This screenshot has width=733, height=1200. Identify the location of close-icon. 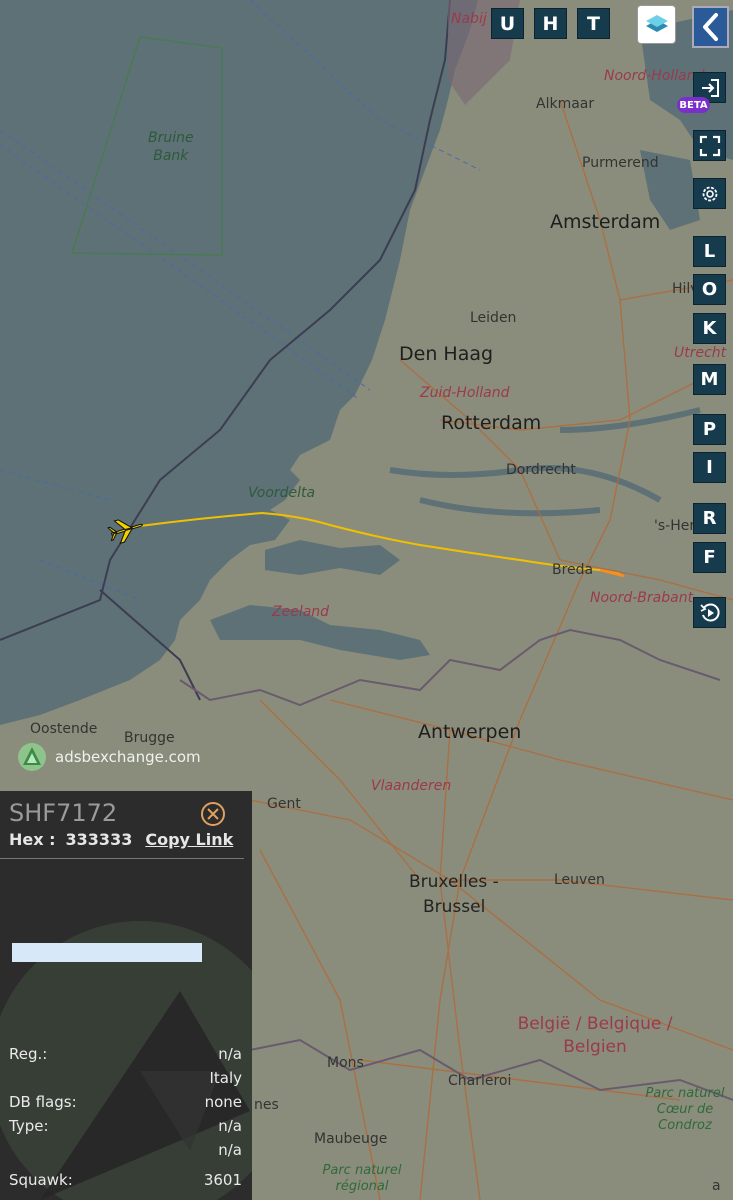
(213, 814).